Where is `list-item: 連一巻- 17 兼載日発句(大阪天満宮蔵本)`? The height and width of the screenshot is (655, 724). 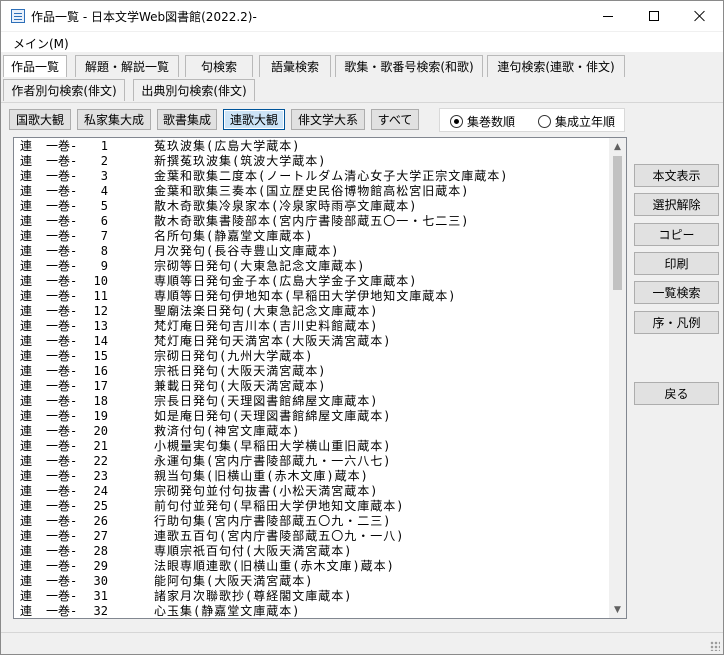
list-item: 連一巻- 17 兼載日発句(大阪天満宮蔵本) is located at coordinates (312, 386).